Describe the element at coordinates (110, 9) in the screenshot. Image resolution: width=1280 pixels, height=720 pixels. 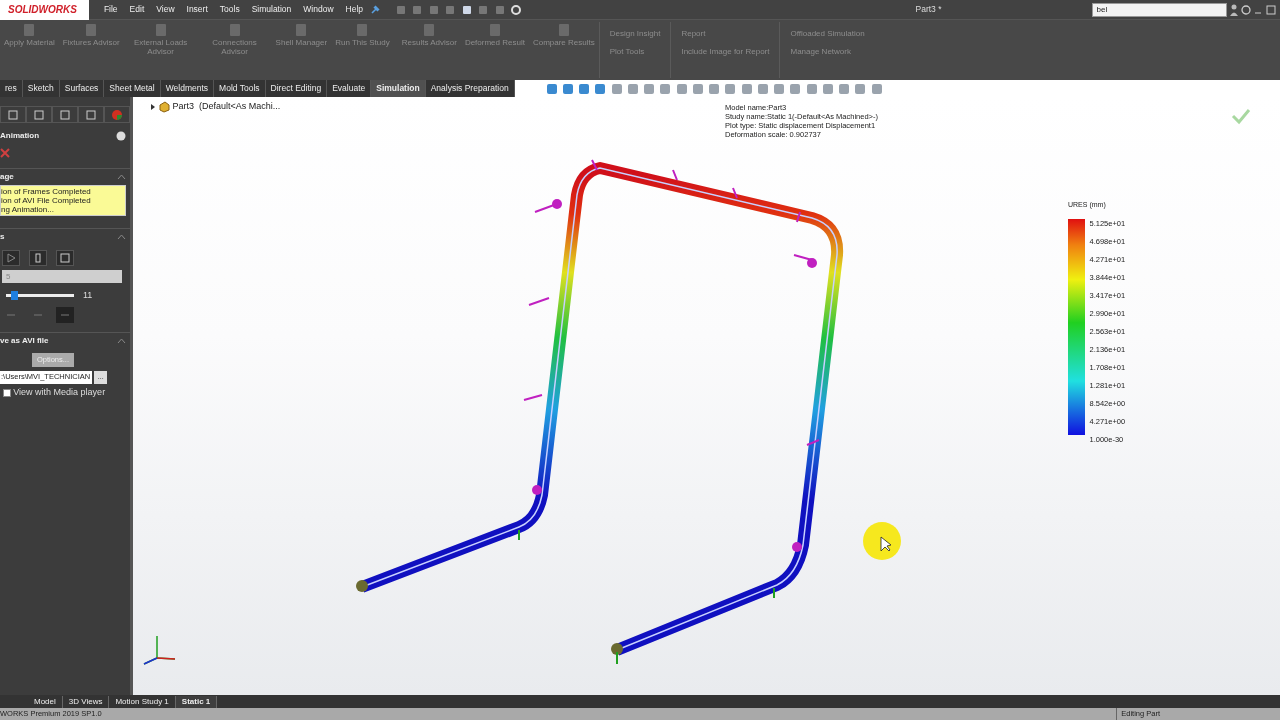
I see `menu-item: File` at that location.